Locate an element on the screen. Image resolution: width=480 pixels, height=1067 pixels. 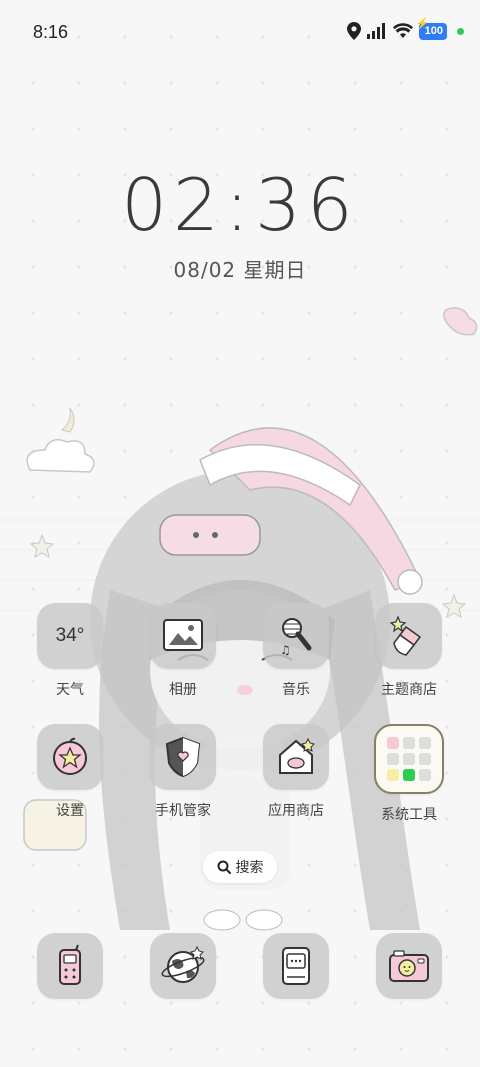
music-icon: ♫ is located at coordinates (296, 636).